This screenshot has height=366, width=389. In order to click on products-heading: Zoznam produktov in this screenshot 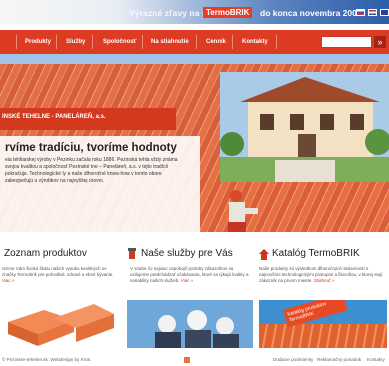, I will do `click(45, 253)`.